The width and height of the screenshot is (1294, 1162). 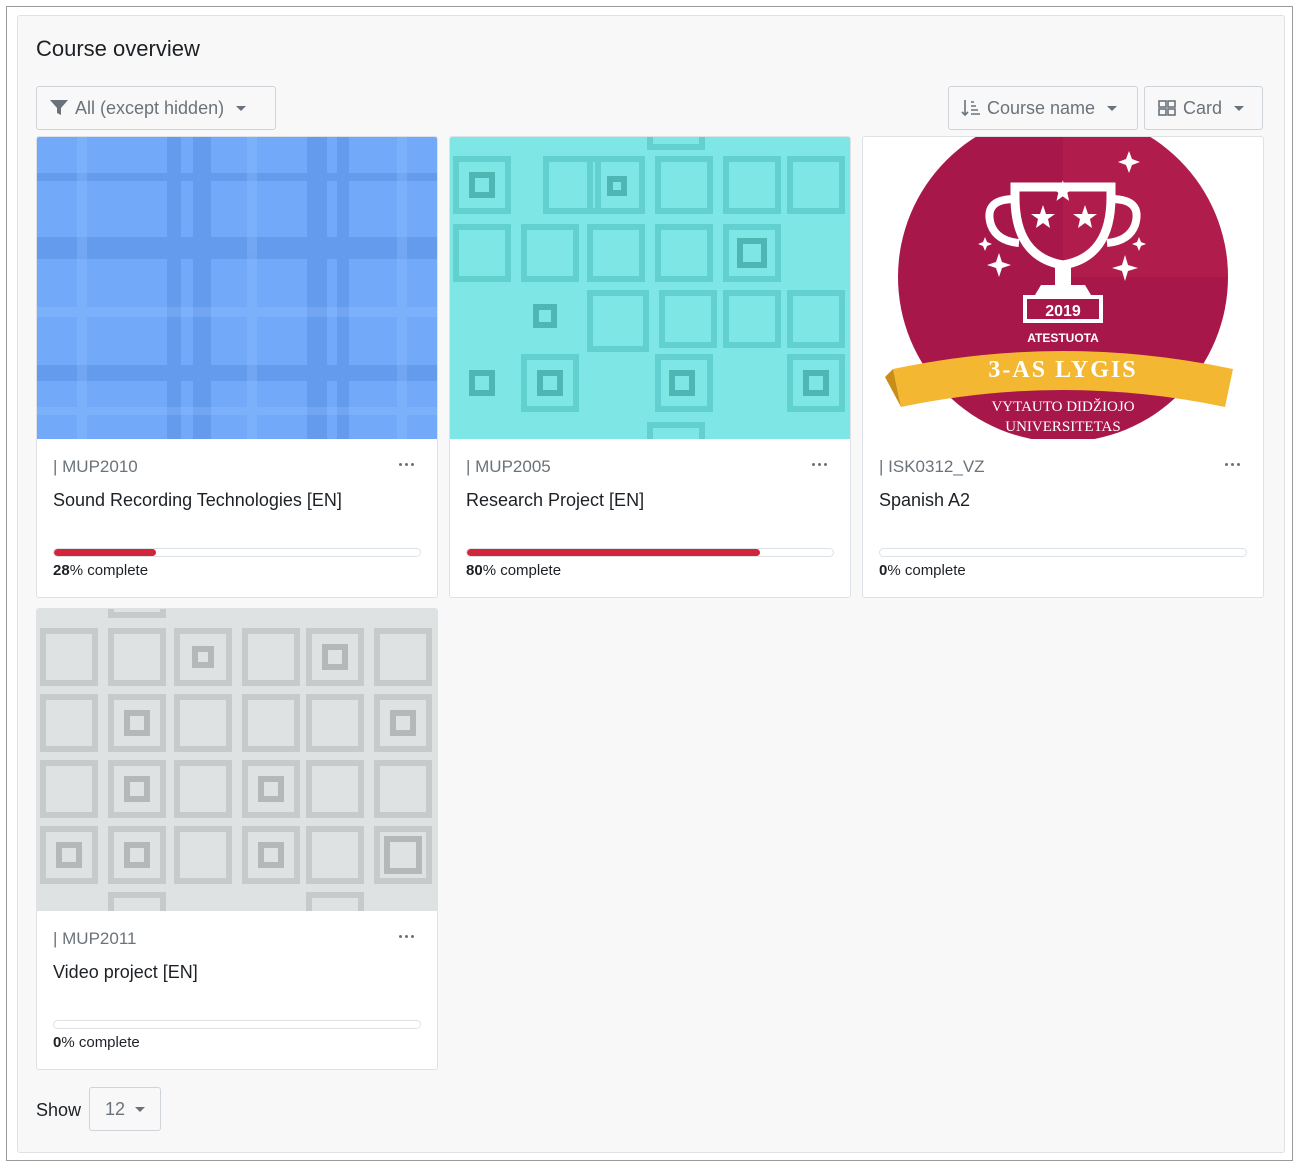 What do you see at coordinates (932, 466) in the screenshot?
I see `course-code: | ISK0312_VZ` at bounding box center [932, 466].